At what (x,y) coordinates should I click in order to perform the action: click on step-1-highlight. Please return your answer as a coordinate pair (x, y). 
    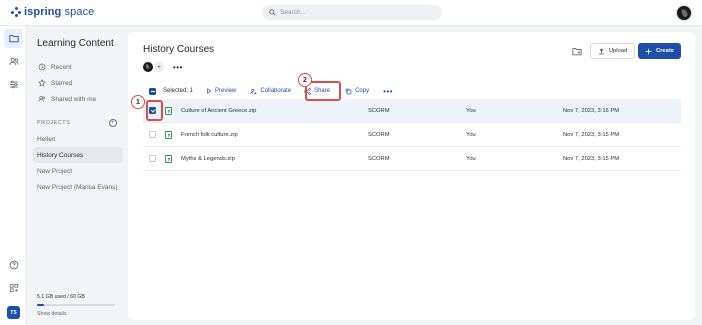
    Looking at the image, I should click on (154, 110).